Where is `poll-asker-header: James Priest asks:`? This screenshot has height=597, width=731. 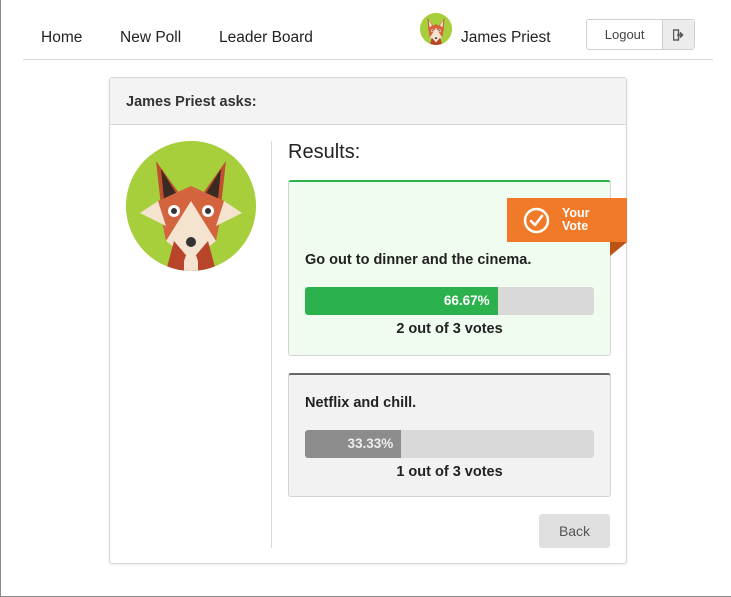
poll-asker-header: James Priest asks: is located at coordinates (368, 101).